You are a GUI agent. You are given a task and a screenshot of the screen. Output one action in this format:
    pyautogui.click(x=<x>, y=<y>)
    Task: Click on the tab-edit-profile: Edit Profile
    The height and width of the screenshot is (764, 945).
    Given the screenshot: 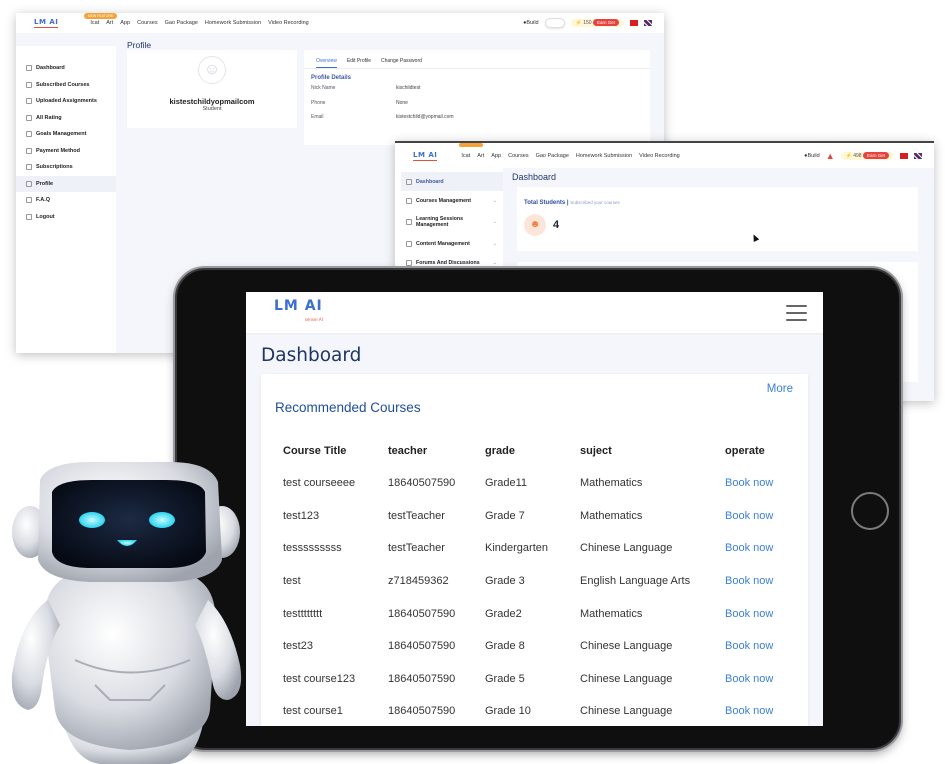 What is the action you would take?
    pyautogui.click(x=359, y=63)
    